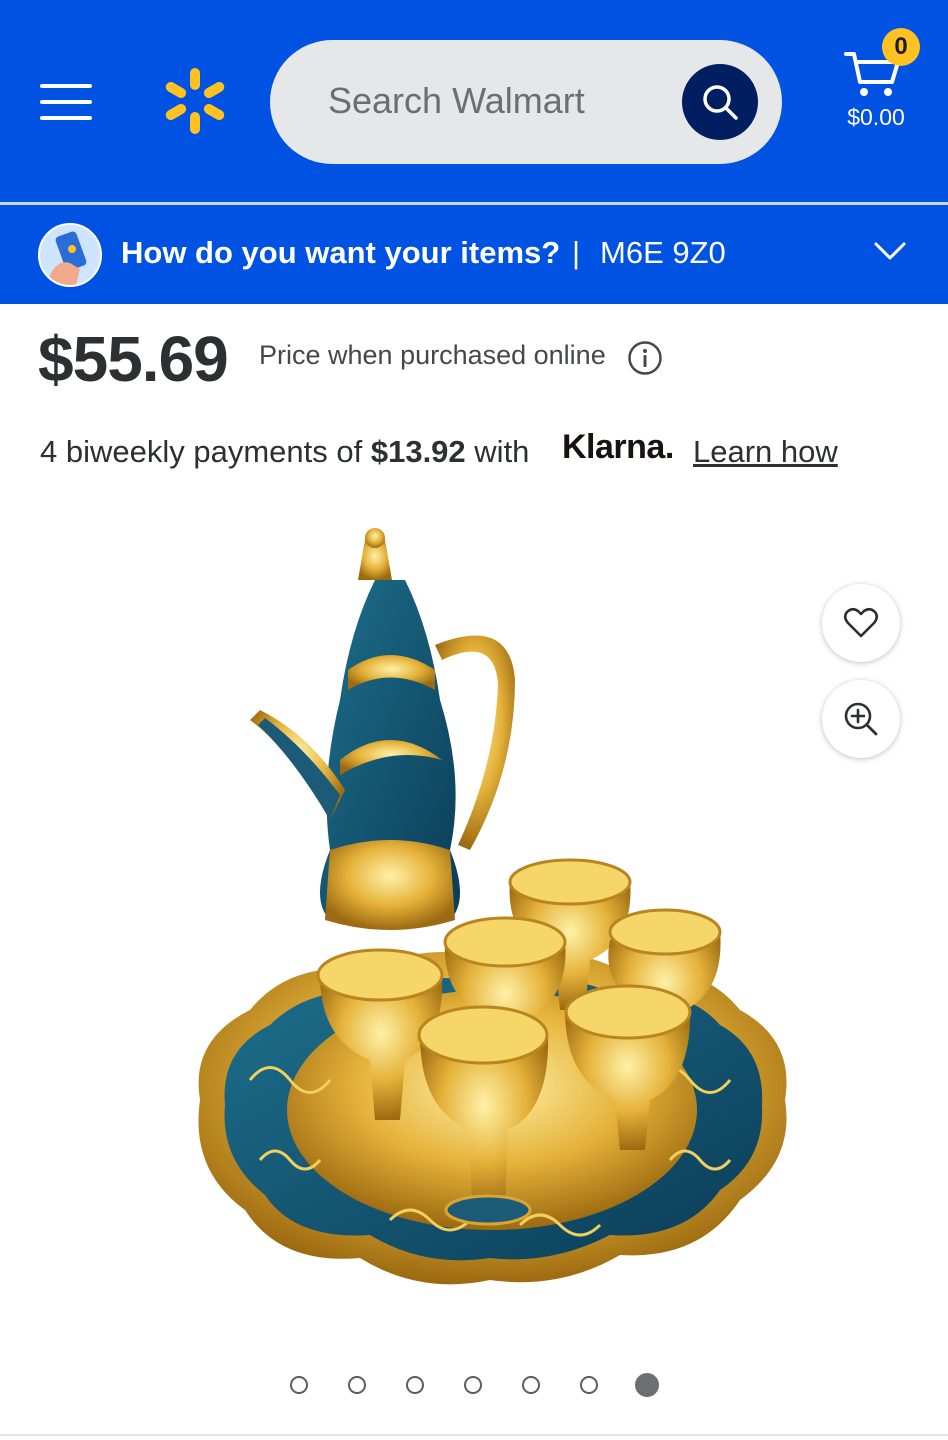 The width and height of the screenshot is (948, 1440). I want to click on installment-suffix: with, so click(502, 451).